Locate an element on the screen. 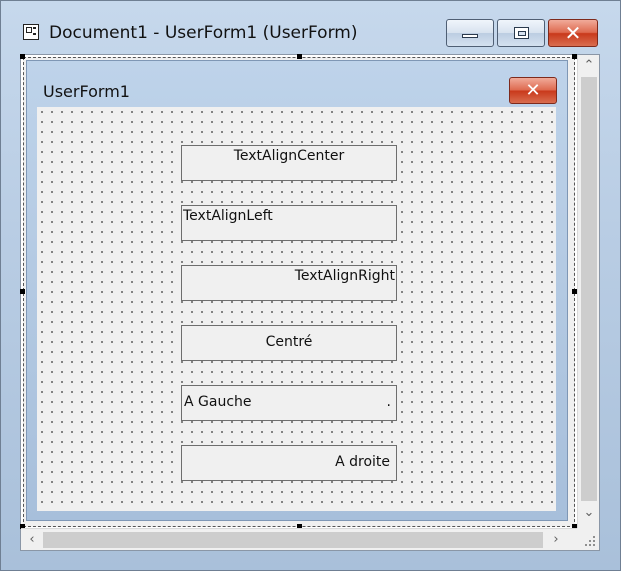 This screenshot has height=571, width=621. textbox-a-gauche: A Gauche . is located at coordinates (289, 403).